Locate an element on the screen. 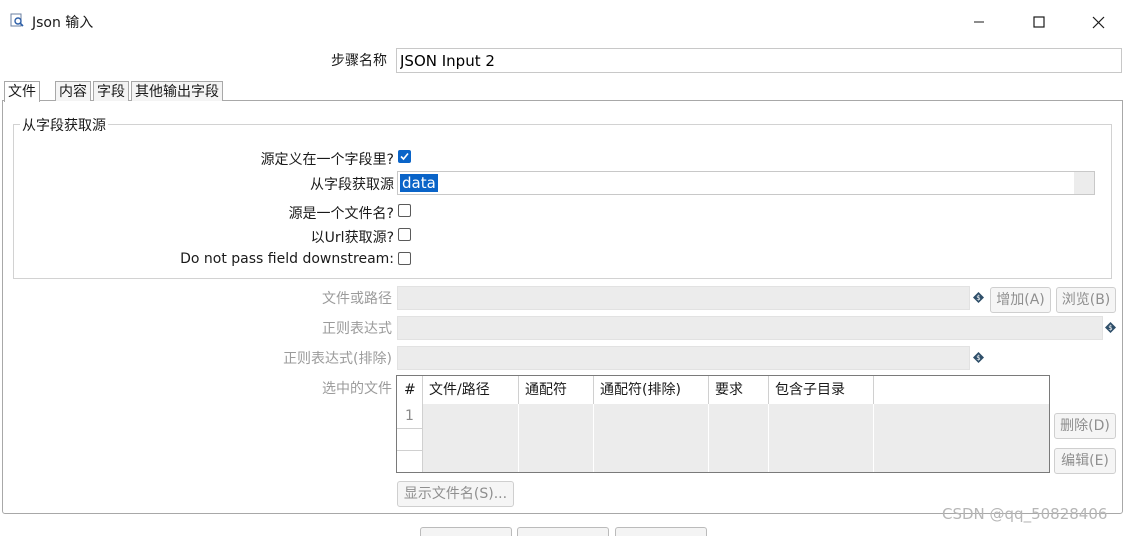  json-input-app-icon is located at coordinates (17, 20).